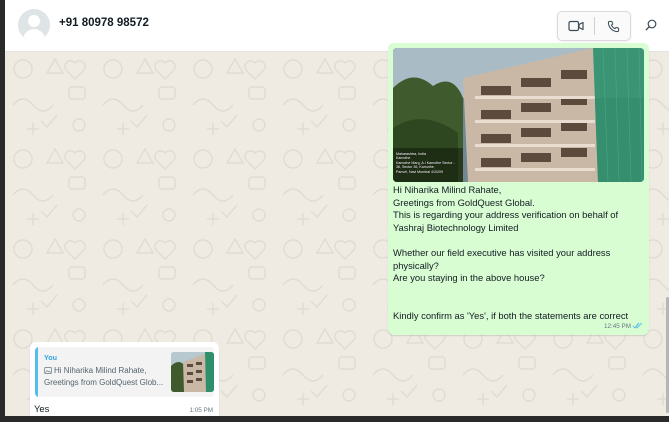 The width and height of the screenshot is (669, 422). I want to click on voice-call-icon, so click(613, 26).